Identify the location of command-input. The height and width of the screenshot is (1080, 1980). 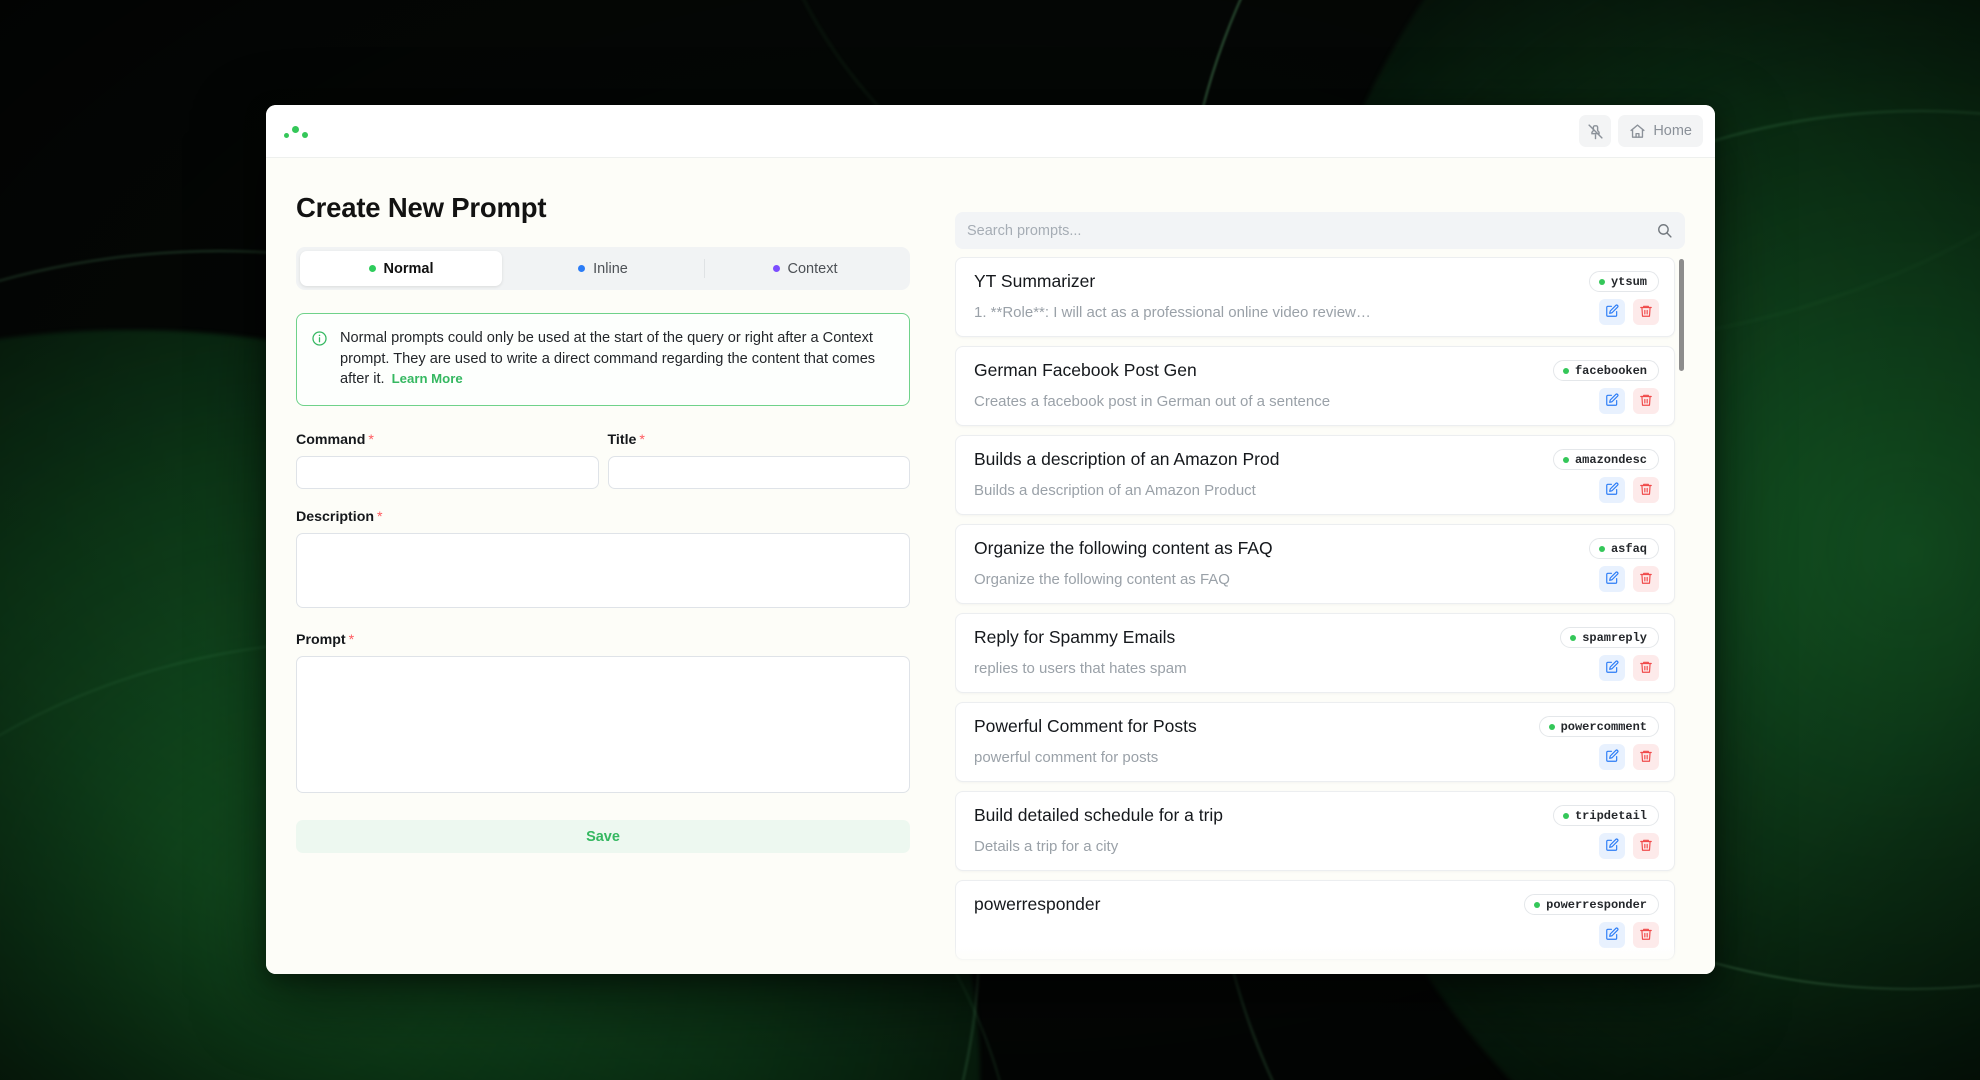
(447, 473).